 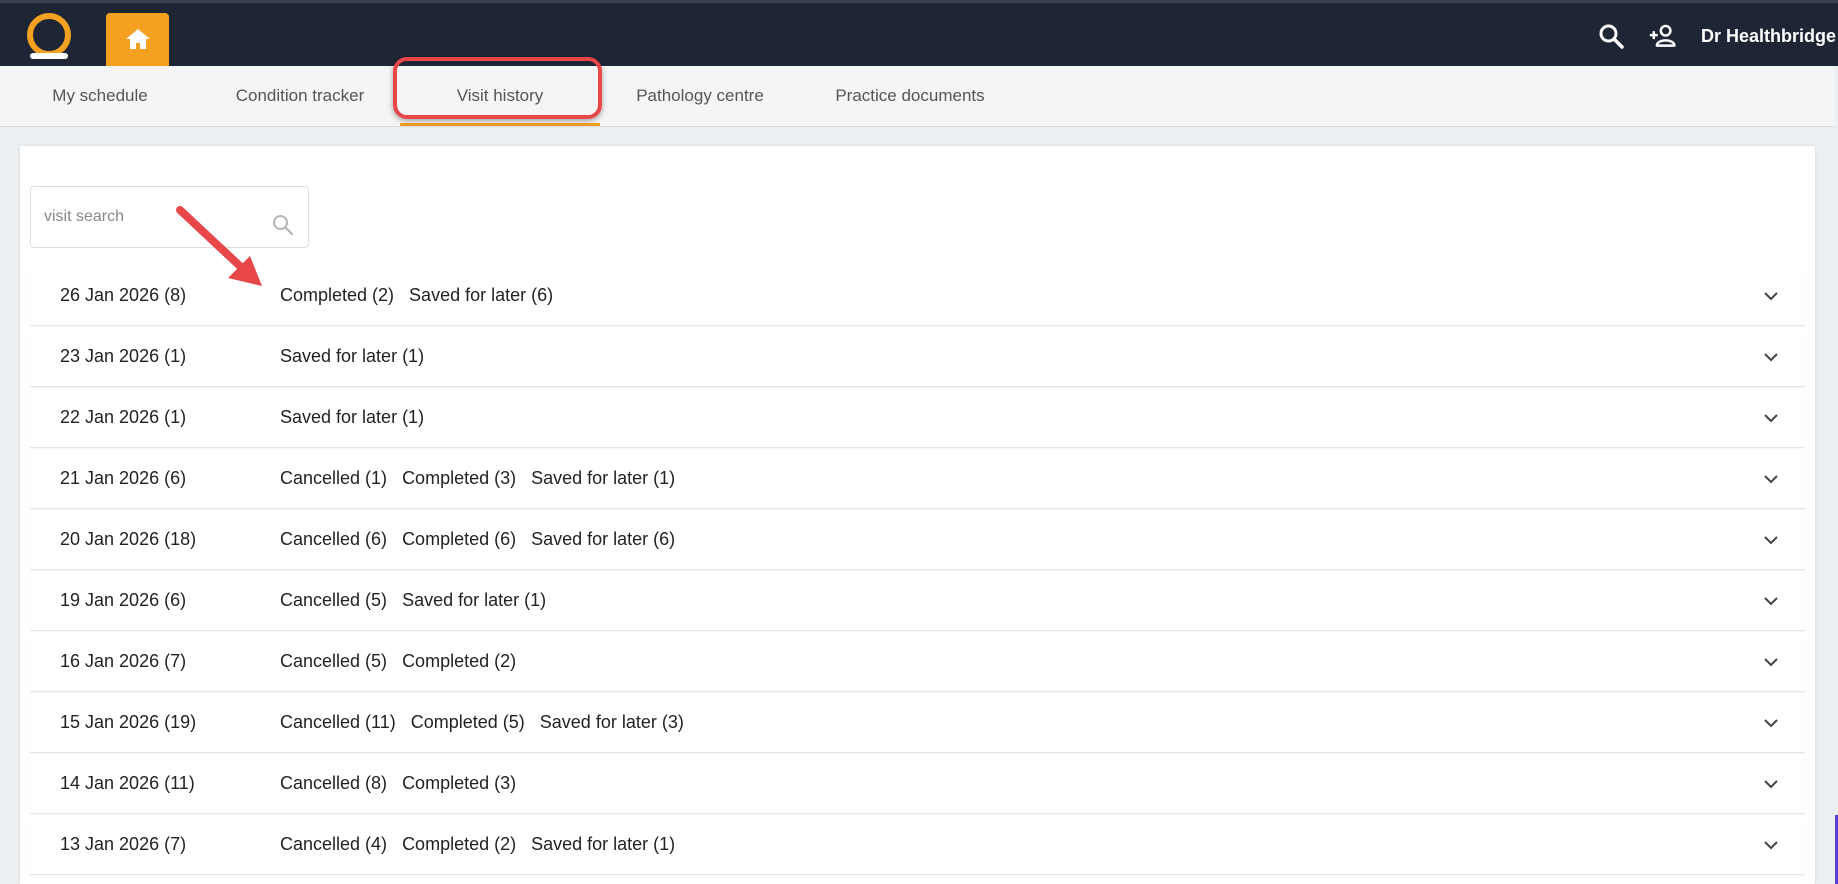 What do you see at coordinates (334, 539) in the screenshot?
I see `status-count: Cancelled (6)` at bounding box center [334, 539].